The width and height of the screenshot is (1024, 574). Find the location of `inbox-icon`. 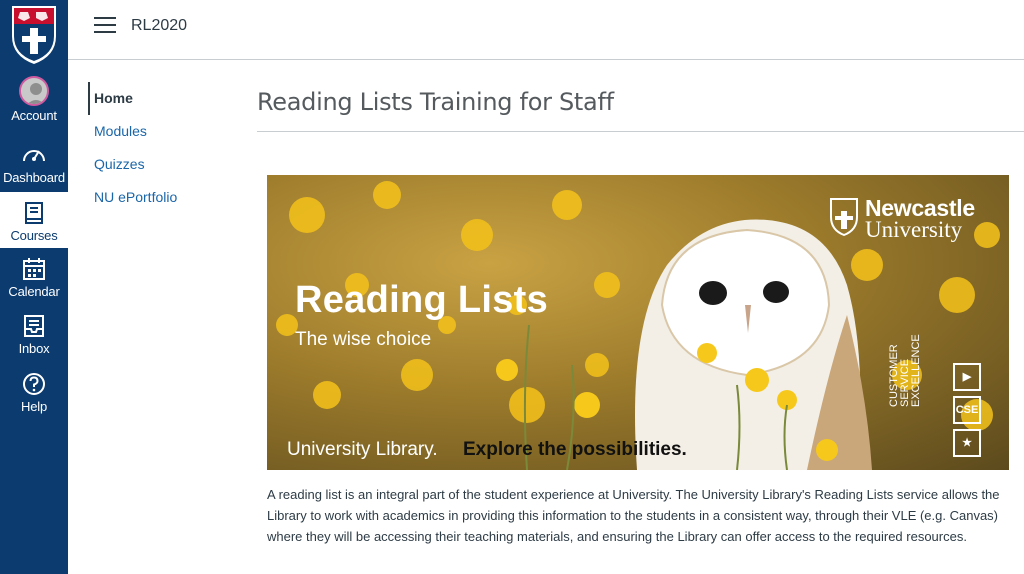

inbox-icon is located at coordinates (34, 326).